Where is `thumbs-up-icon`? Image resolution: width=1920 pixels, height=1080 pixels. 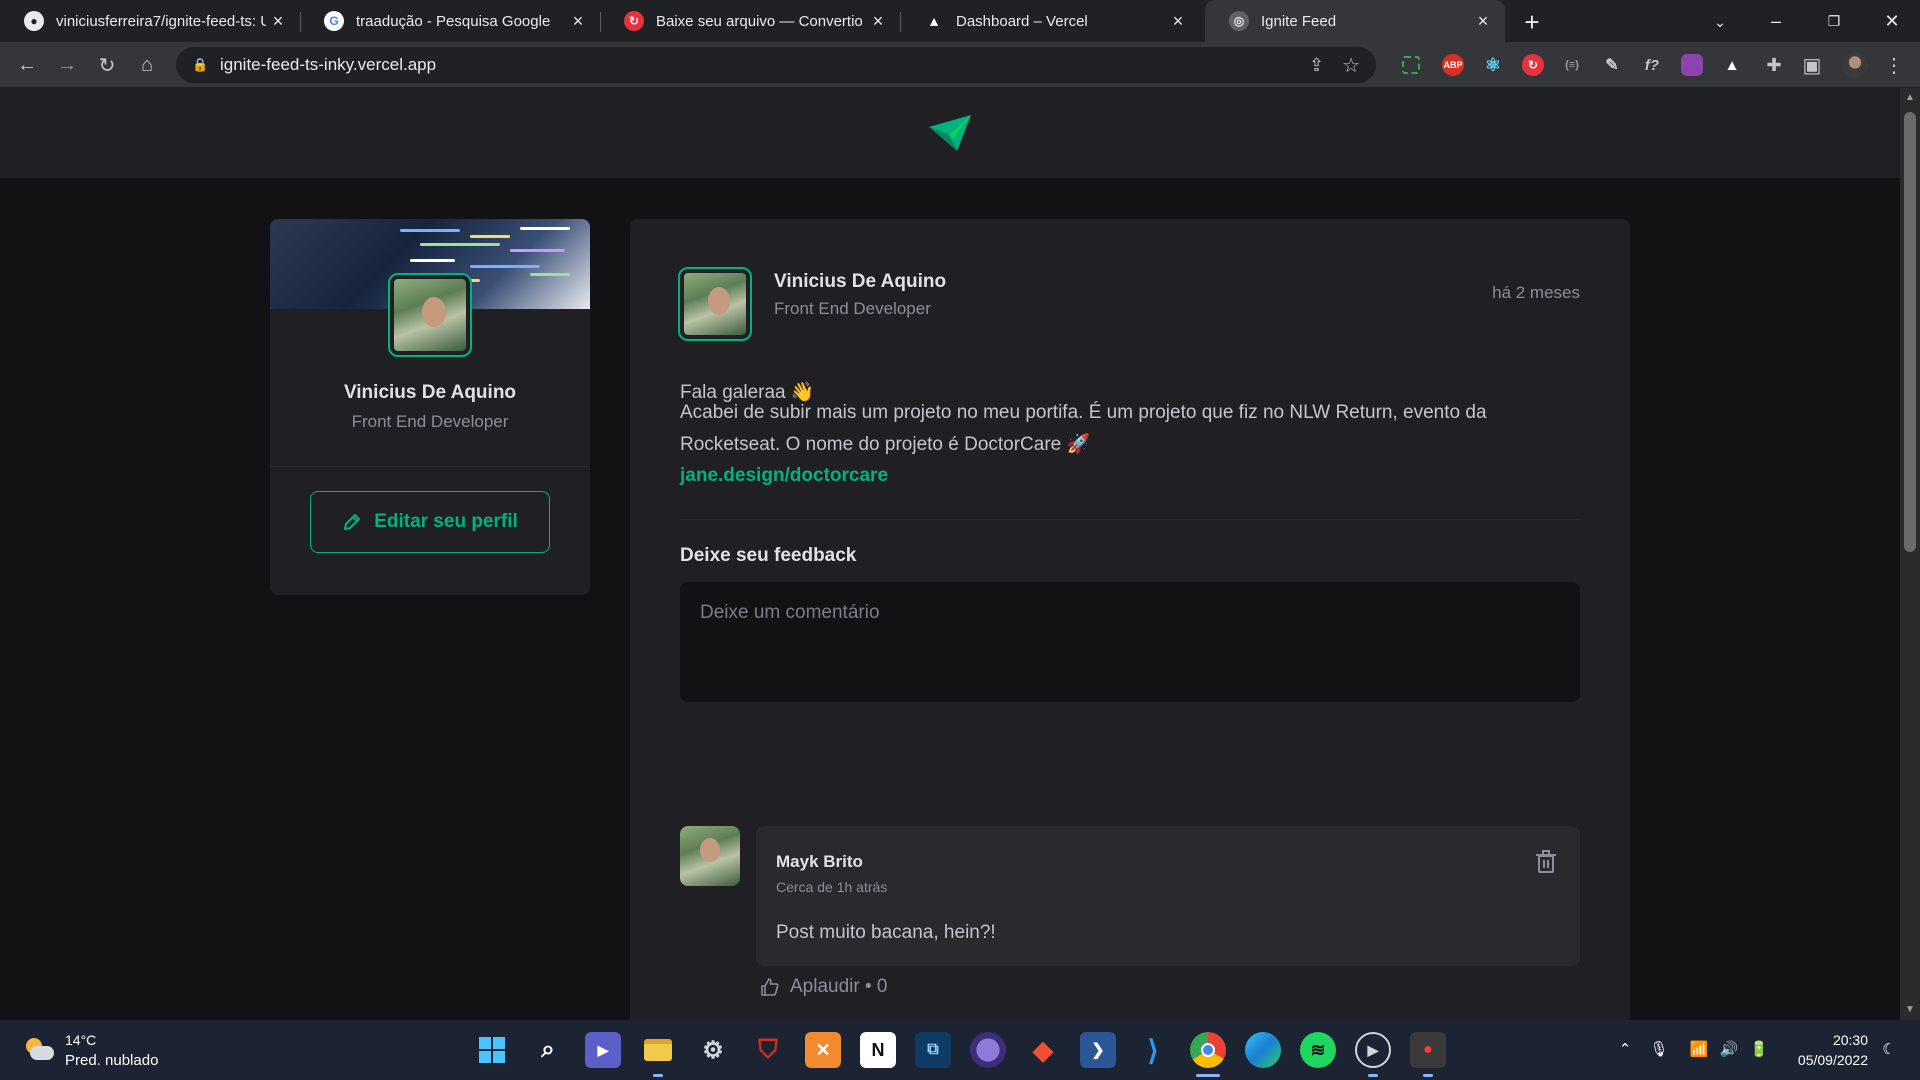 thumbs-up-icon is located at coordinates (770, 987).